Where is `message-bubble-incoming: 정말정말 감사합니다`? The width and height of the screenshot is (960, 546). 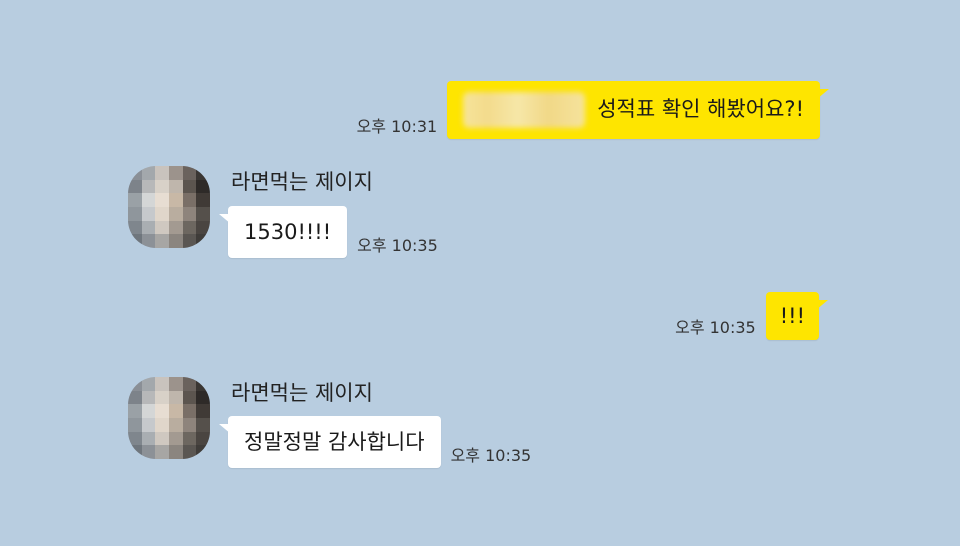 message-bubble-incoming: 정말정말 감사합니다 is located at coordinates (330, 442).